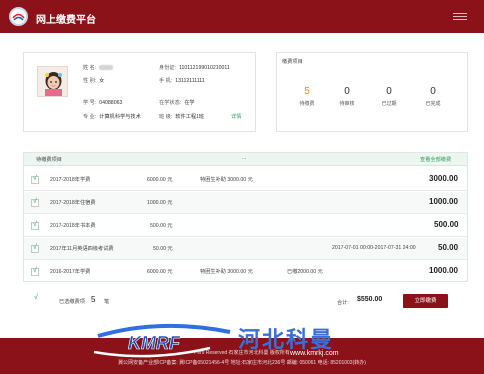 Image resolution: width=484 pixels, height=374 pixels. Describe the element at coordinates (112, 117) in the screenshot. I see `major-field: 专 业: 计算机科学与技术` at that location.